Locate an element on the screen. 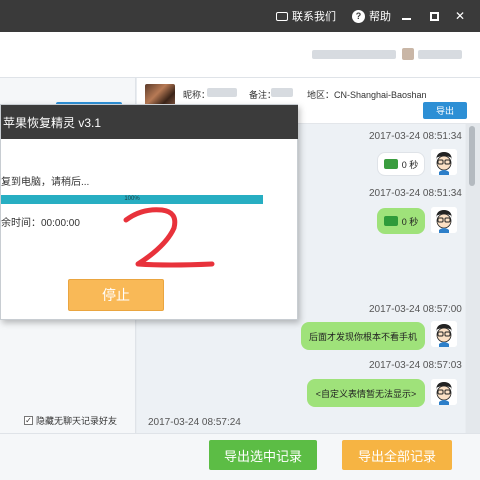 The image size is (480, 480). close-button: ✕ is located at coordinates (460, 16).